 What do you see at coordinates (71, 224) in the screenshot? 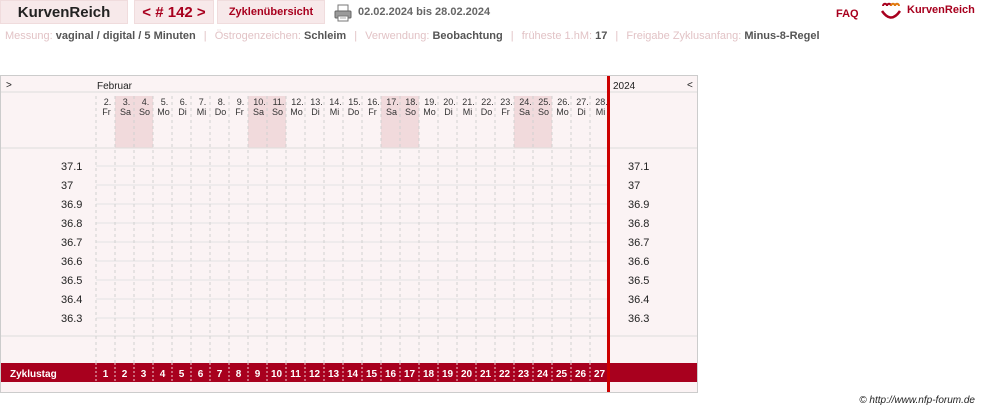
I see `temp-label-left: 36.8` at bounding box center [71, 224].